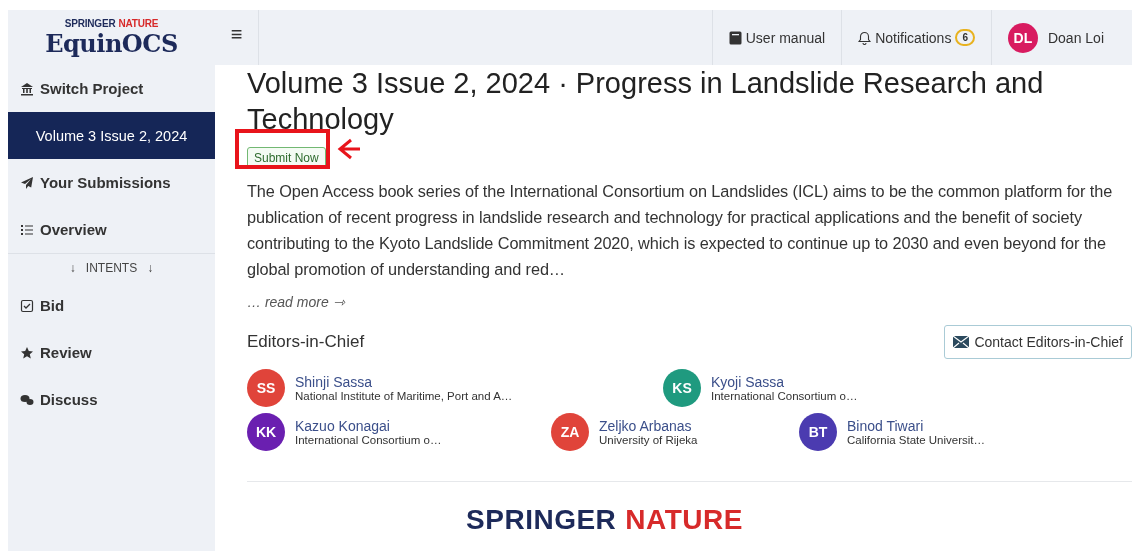 The height and width of the screenshot is (551, 1132). What do you see at coordinates (776, 37) in the screenshot?
I see `user-manual-button: User manual` at bounding box center [776, 37].